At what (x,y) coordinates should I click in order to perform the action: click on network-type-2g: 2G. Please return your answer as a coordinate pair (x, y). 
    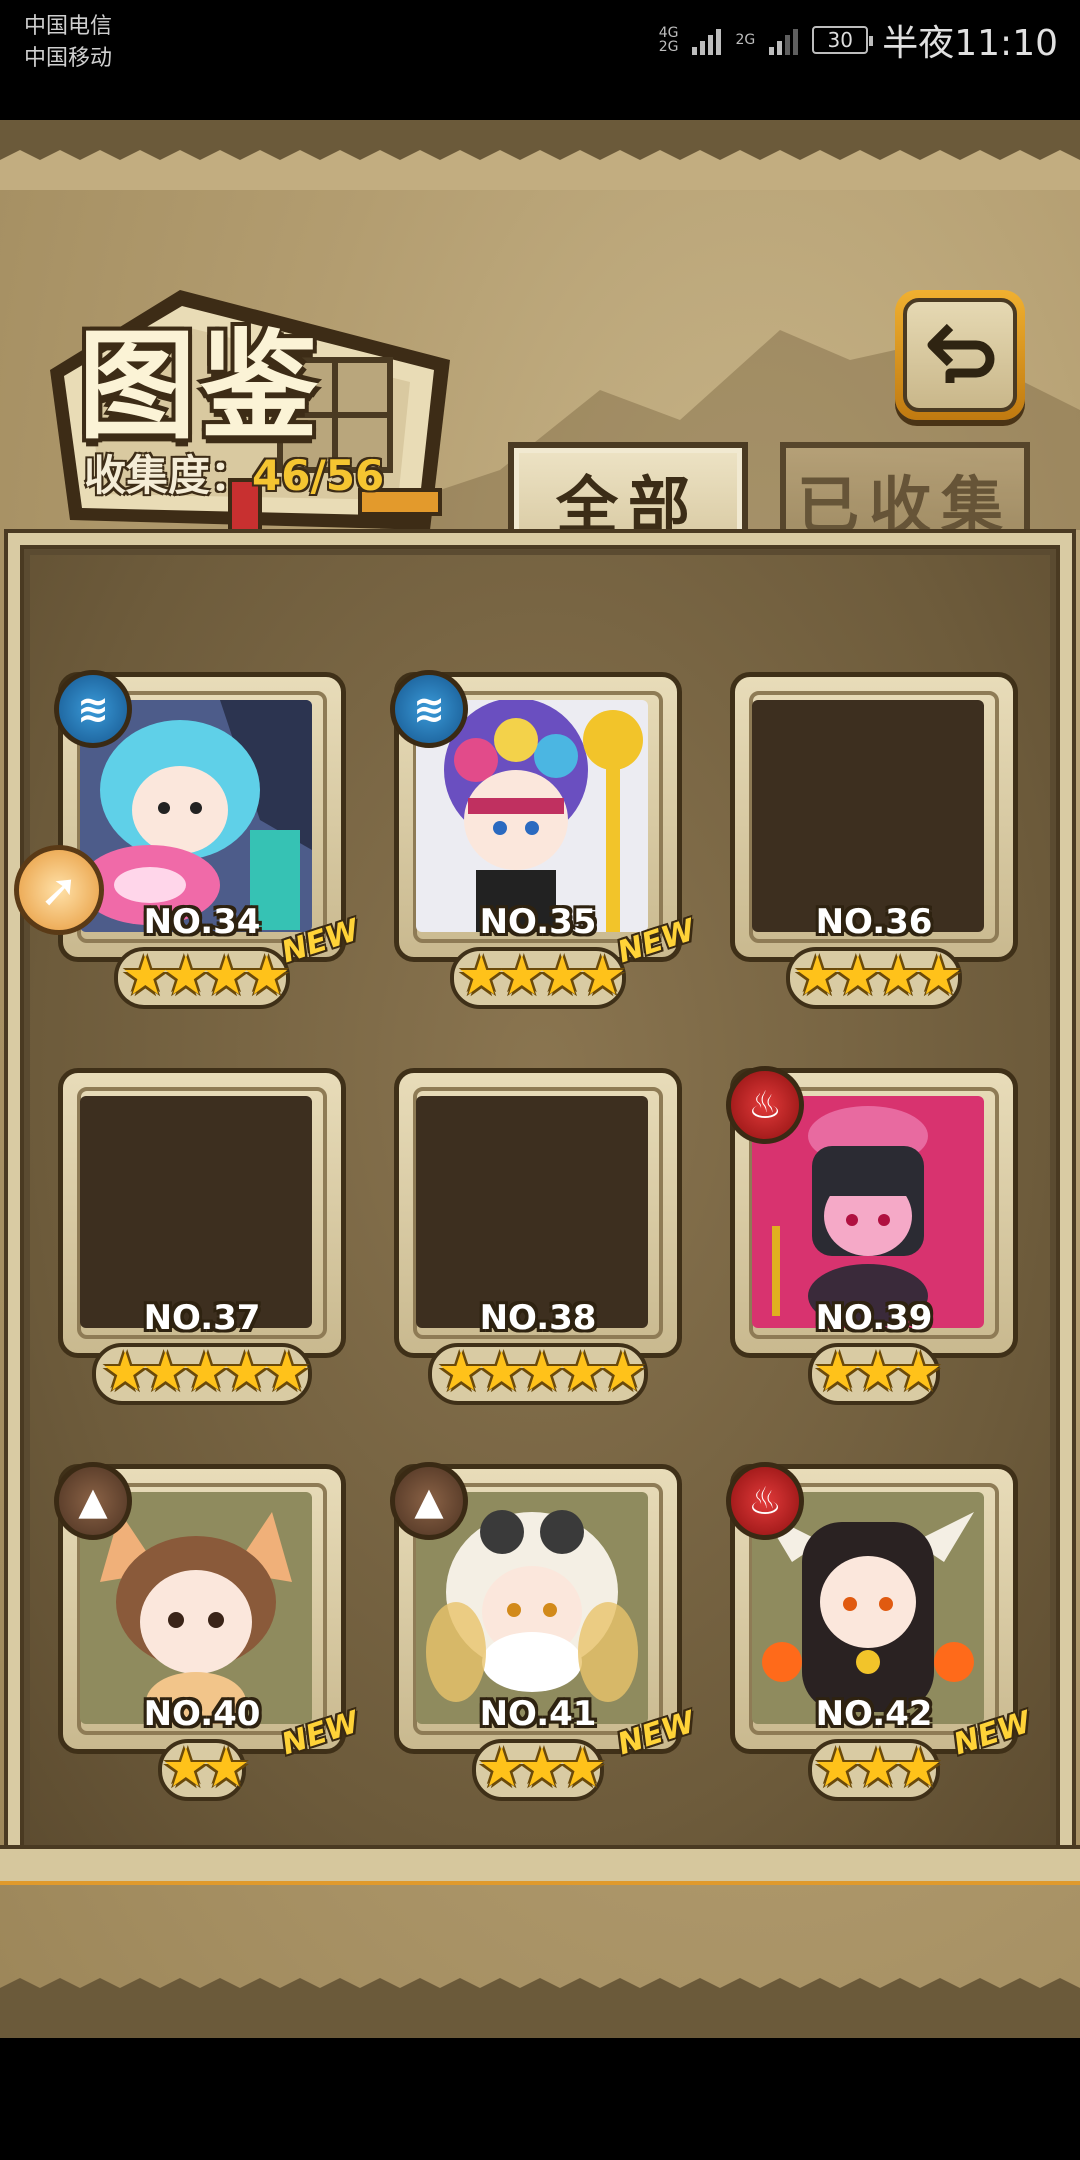
    Looking at the image, I should click on (745, 40).